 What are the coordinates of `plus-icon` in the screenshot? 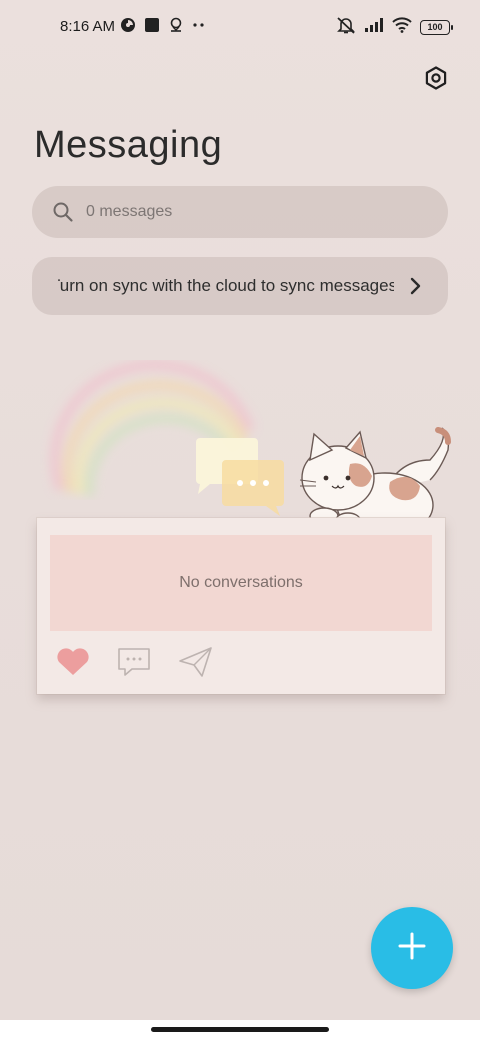 It's located at (412, 948).